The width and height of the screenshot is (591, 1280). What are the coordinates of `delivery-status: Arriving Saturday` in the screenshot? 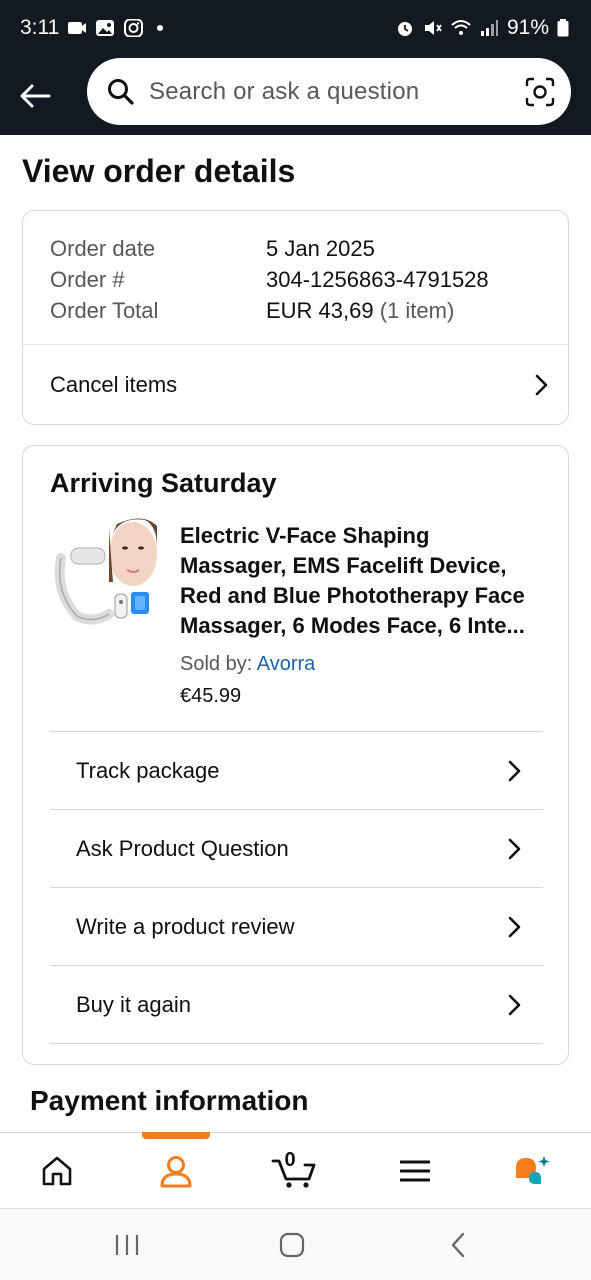 It's located at (163, 483).